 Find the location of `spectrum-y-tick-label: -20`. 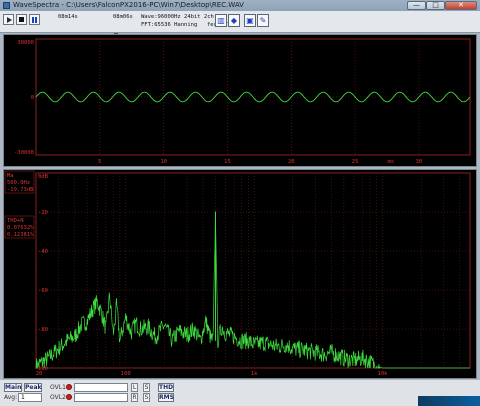

spectrum-y-tick-label: -20 is located at coordinates (43, 213).